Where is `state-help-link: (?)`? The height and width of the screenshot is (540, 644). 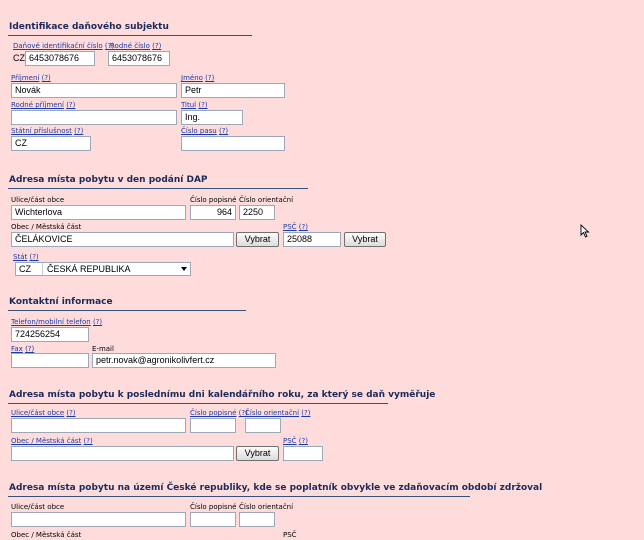 state-help-link: (?) is located at coordinates (33, 257).